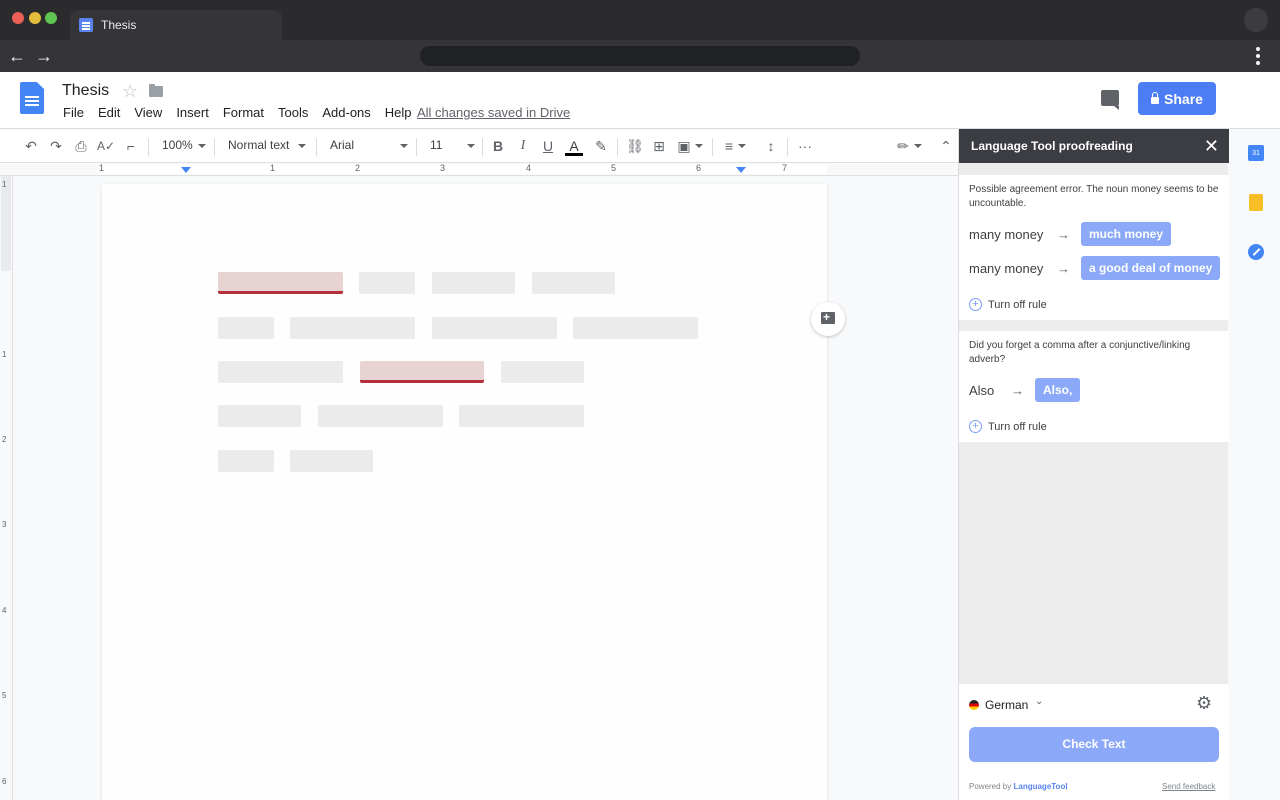 This screenshot has height=800, width=1280. Describe the element at coordinates (1177, 98) in the screenshot. I see `share-button: Share` at that location.